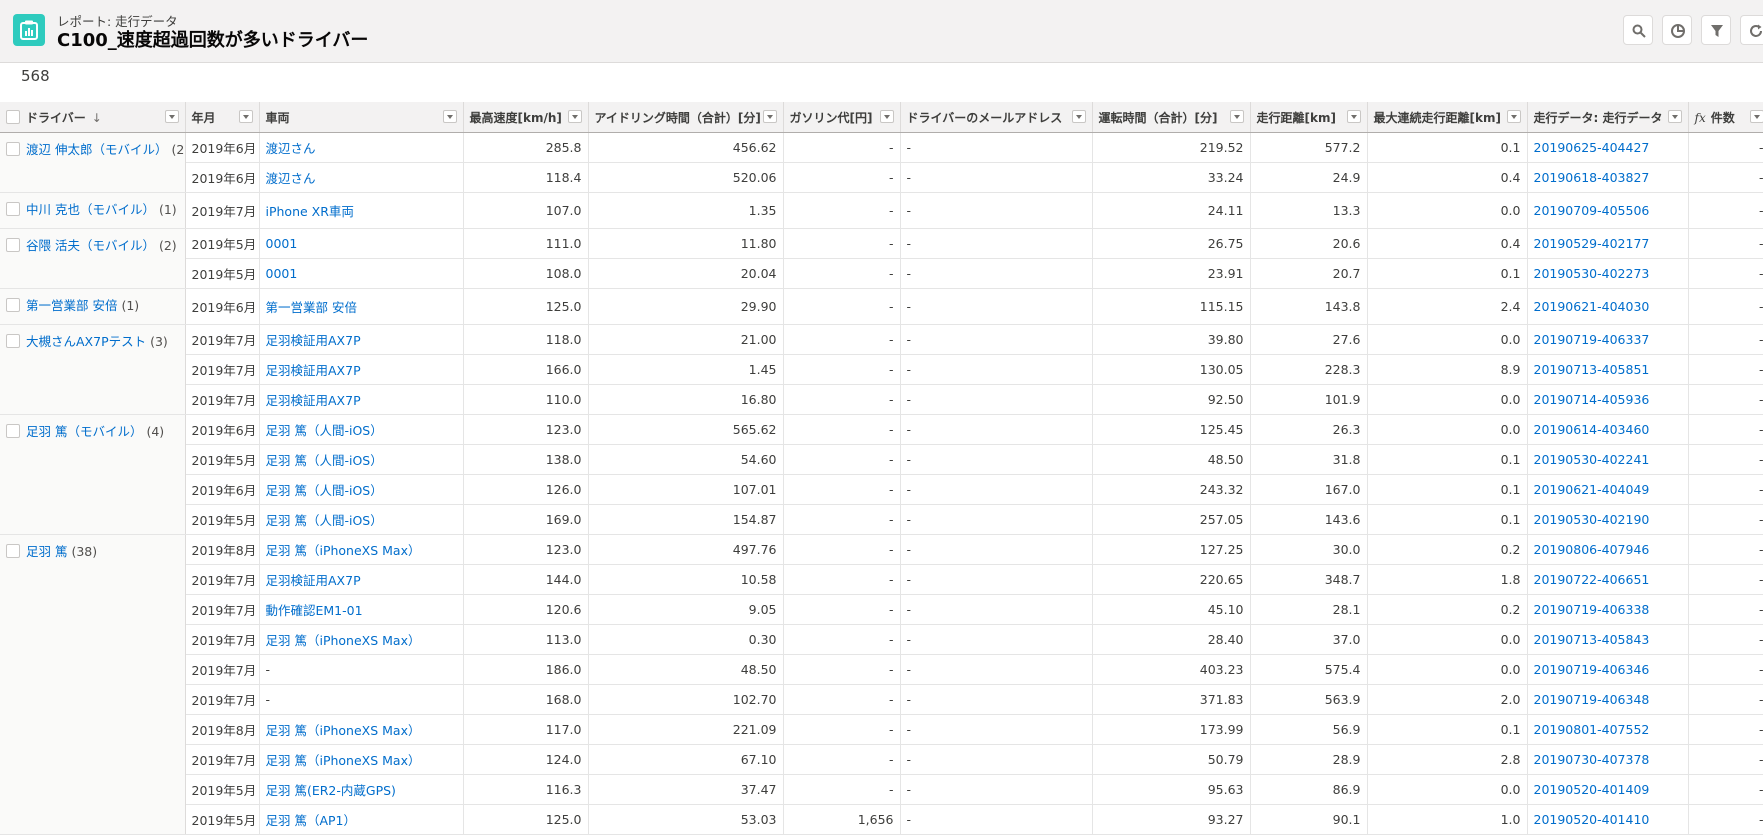 The image size is (1763, 835). What do you see at coordinates (1592, 669) in the screenshot?
I see `record-link: 20190719-406346` at bounding box center [1592, 669].